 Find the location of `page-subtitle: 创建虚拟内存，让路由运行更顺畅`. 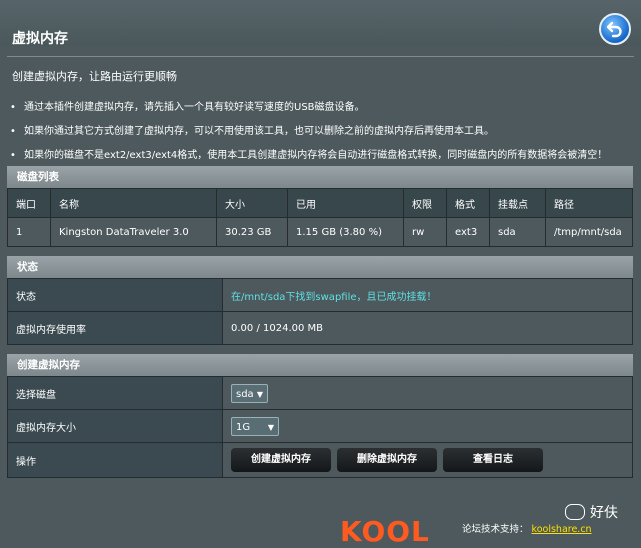

page-subtitle: 创建虚拟内存，让路由运行更顺畅 is located at coordinates (94, 76).